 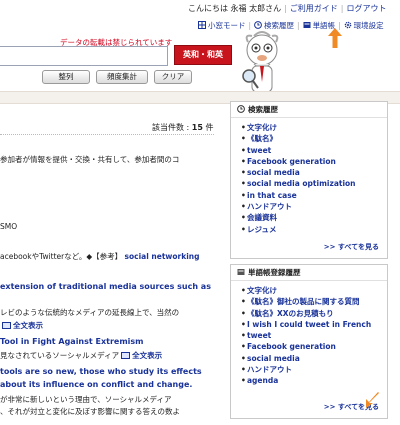 I want to click on panel-title: 検索履歴, so click(x=263, y=109).